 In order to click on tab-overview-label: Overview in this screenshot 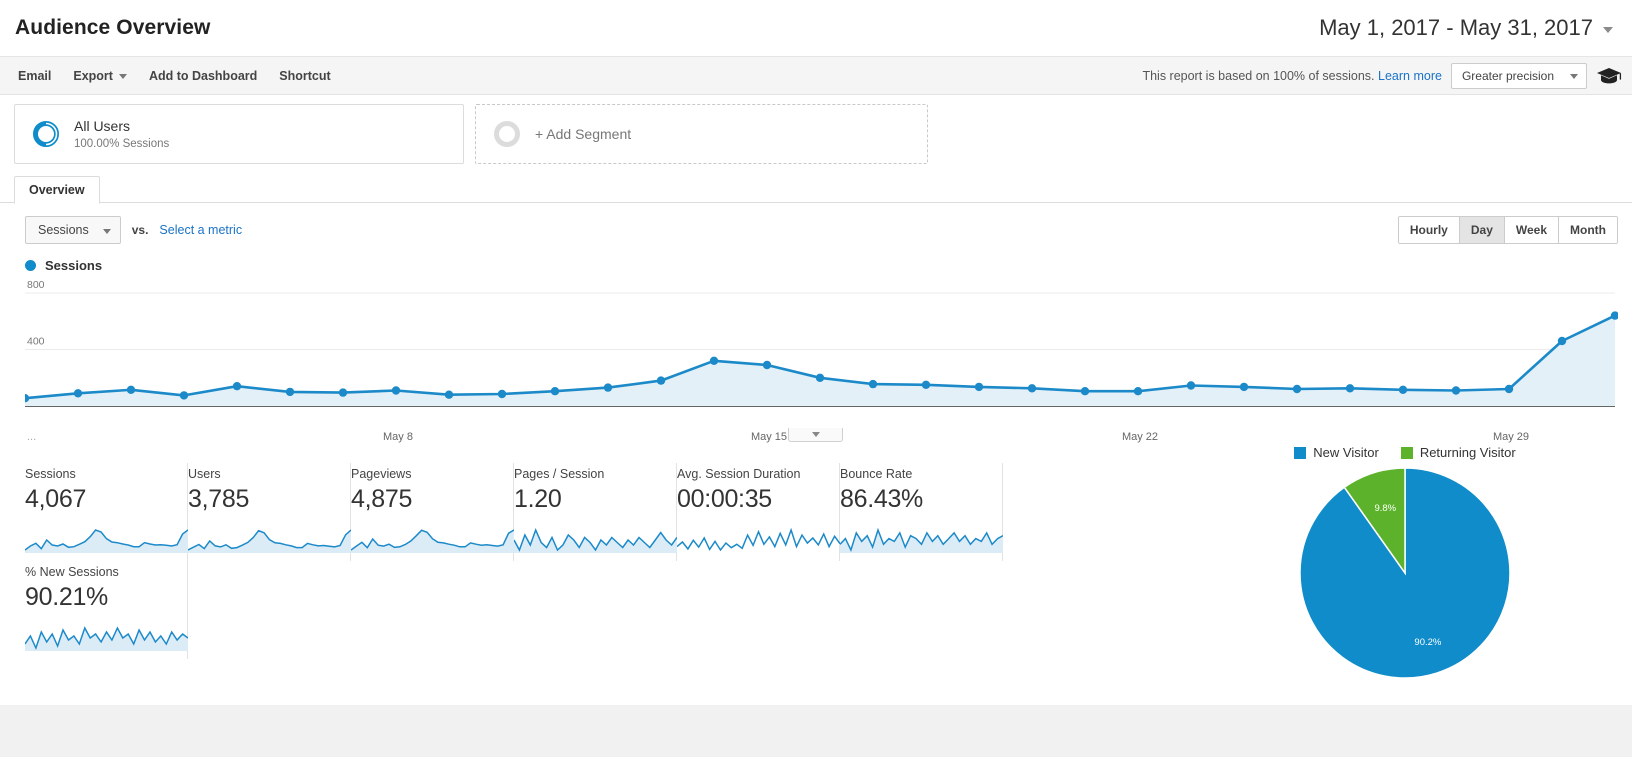, I will do `click(57, 190)`.